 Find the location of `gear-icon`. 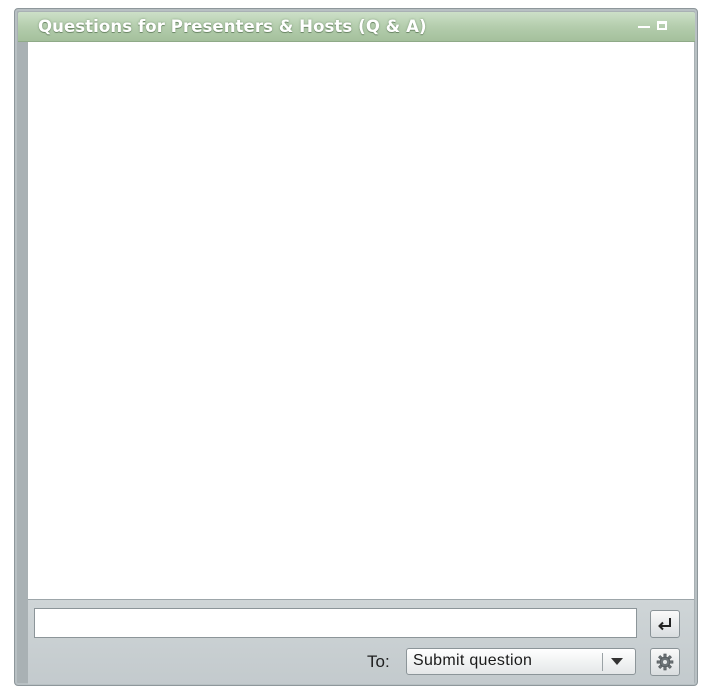

gear-icon is located at coordinates (665, 662).